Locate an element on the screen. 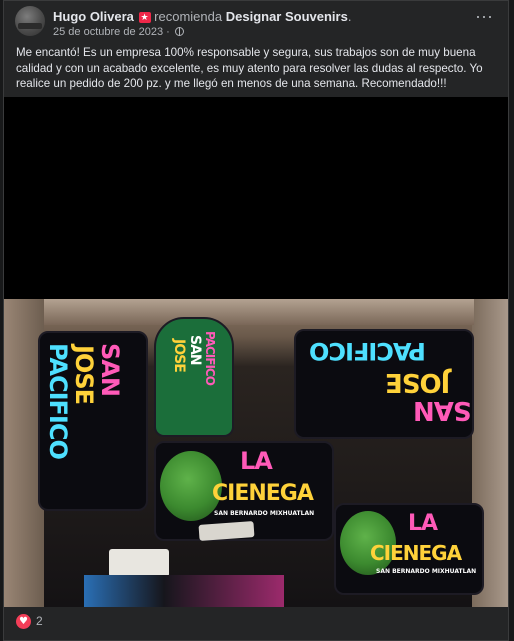  author-name: Hugo Olivera is located at coordinates (93, 16).